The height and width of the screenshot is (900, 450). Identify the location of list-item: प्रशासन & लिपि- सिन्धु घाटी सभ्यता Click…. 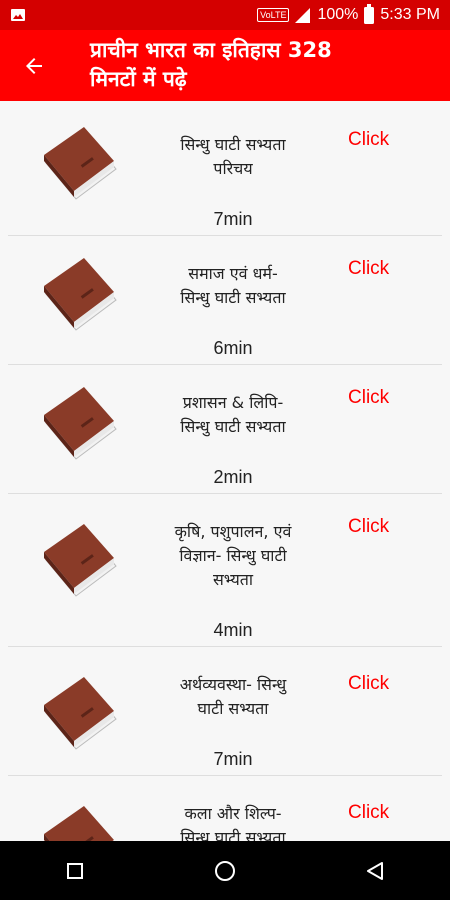
(225, 429).